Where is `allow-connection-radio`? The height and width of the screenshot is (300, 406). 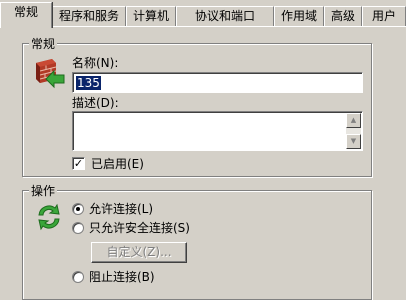
allow-connection-radio is located at coordinates (78, 209).